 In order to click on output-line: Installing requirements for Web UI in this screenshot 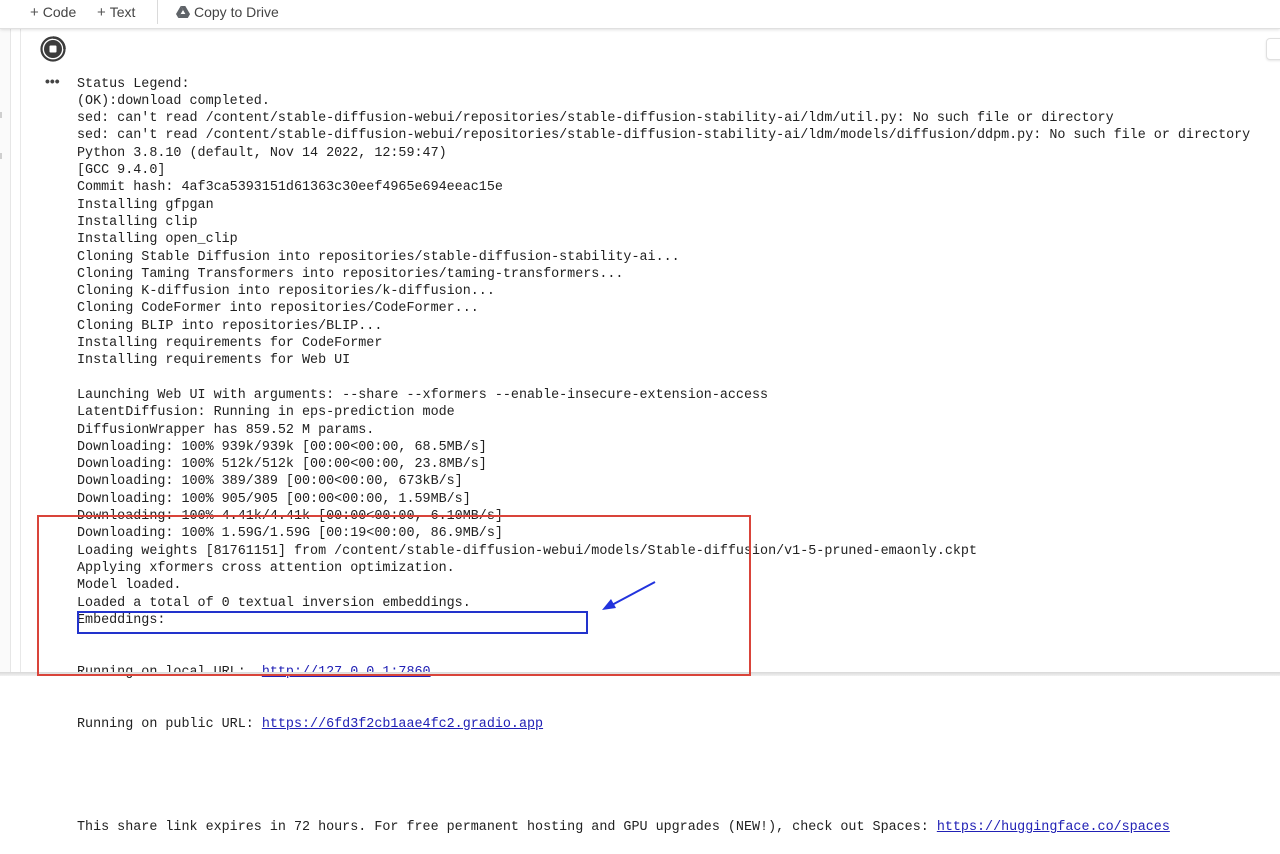, I will do `click(214, 361)`.